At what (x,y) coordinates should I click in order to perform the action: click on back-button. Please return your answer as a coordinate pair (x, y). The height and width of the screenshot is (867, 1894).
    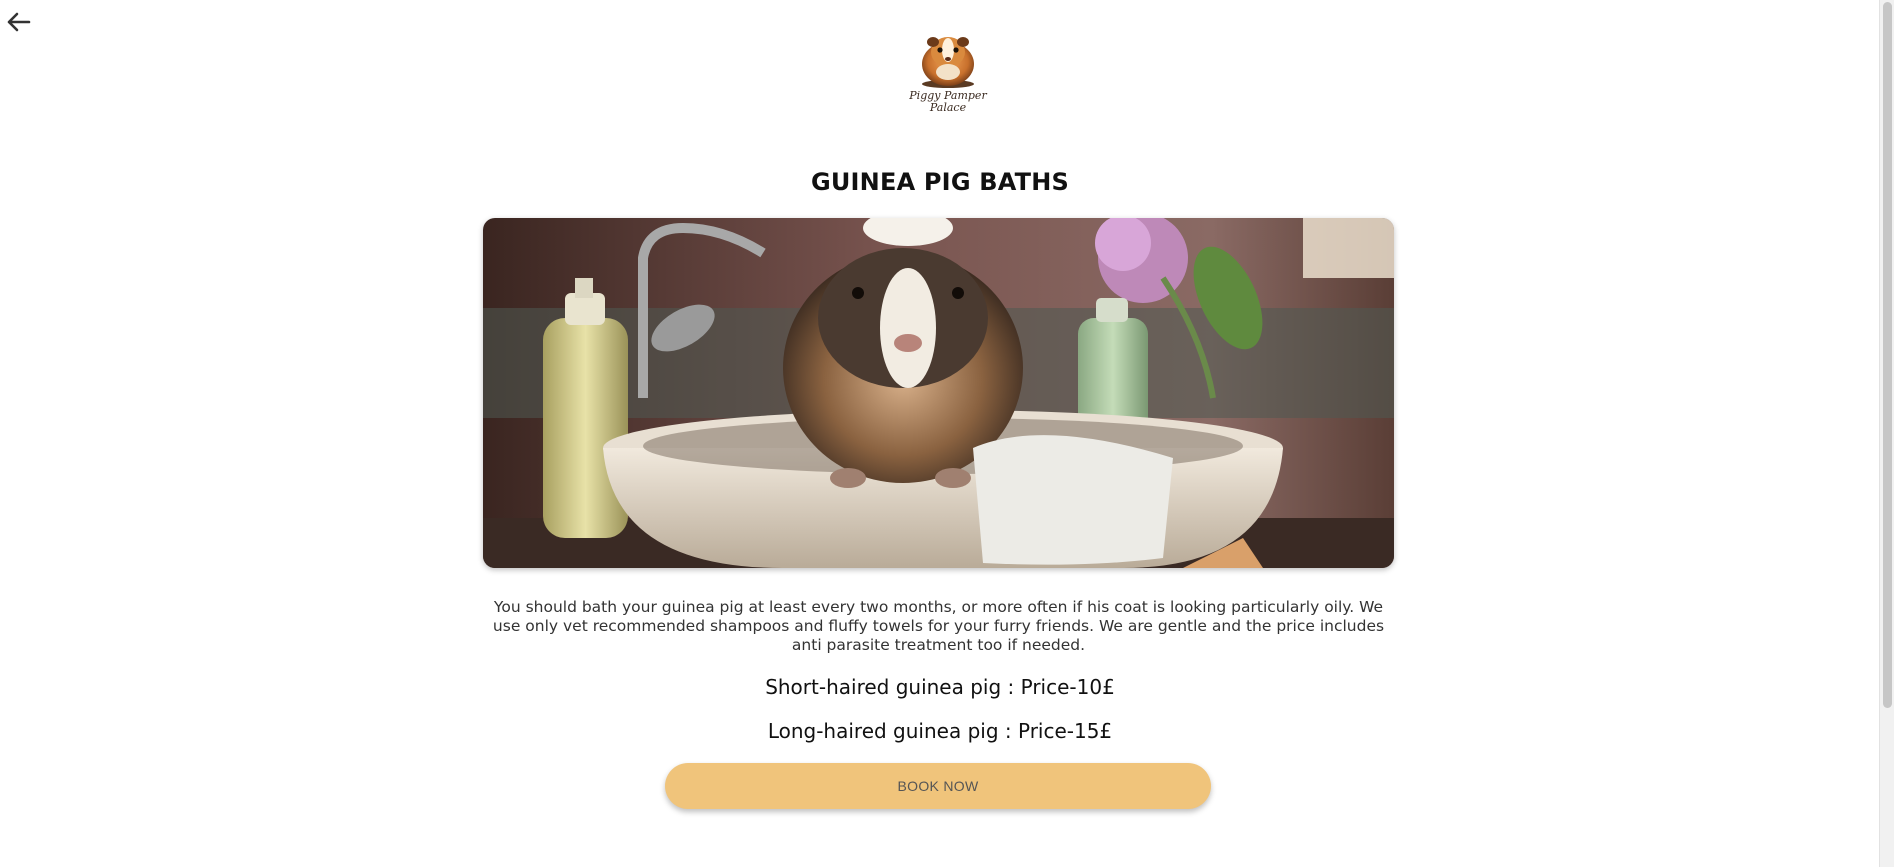
    Looking at the image, I should click on (18, 22).